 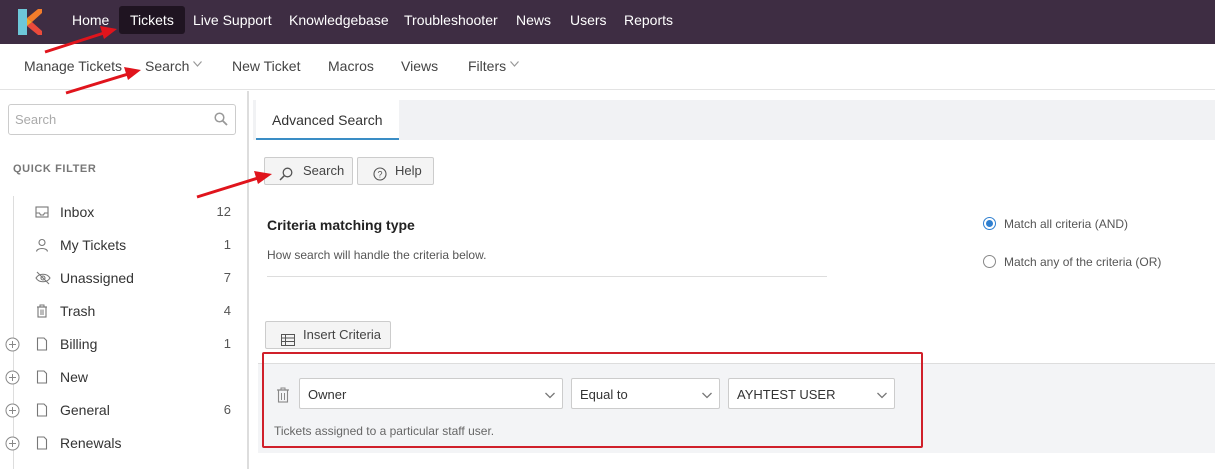 What do you see at coordinates (327, 120) in the screenshot?
I see `tab-advanced-search: Advanced Search` at bounding box center [327, 120].